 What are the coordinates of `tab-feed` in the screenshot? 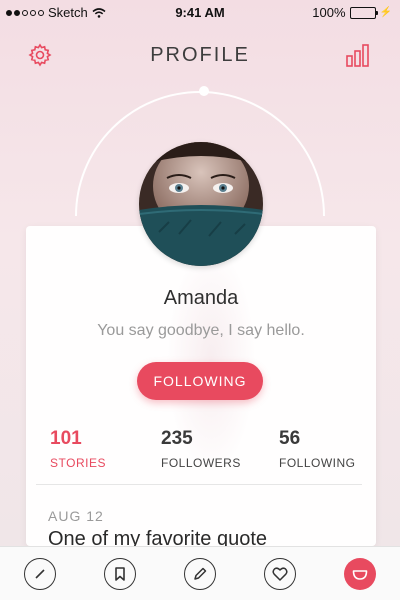 It's located at (40, 574).